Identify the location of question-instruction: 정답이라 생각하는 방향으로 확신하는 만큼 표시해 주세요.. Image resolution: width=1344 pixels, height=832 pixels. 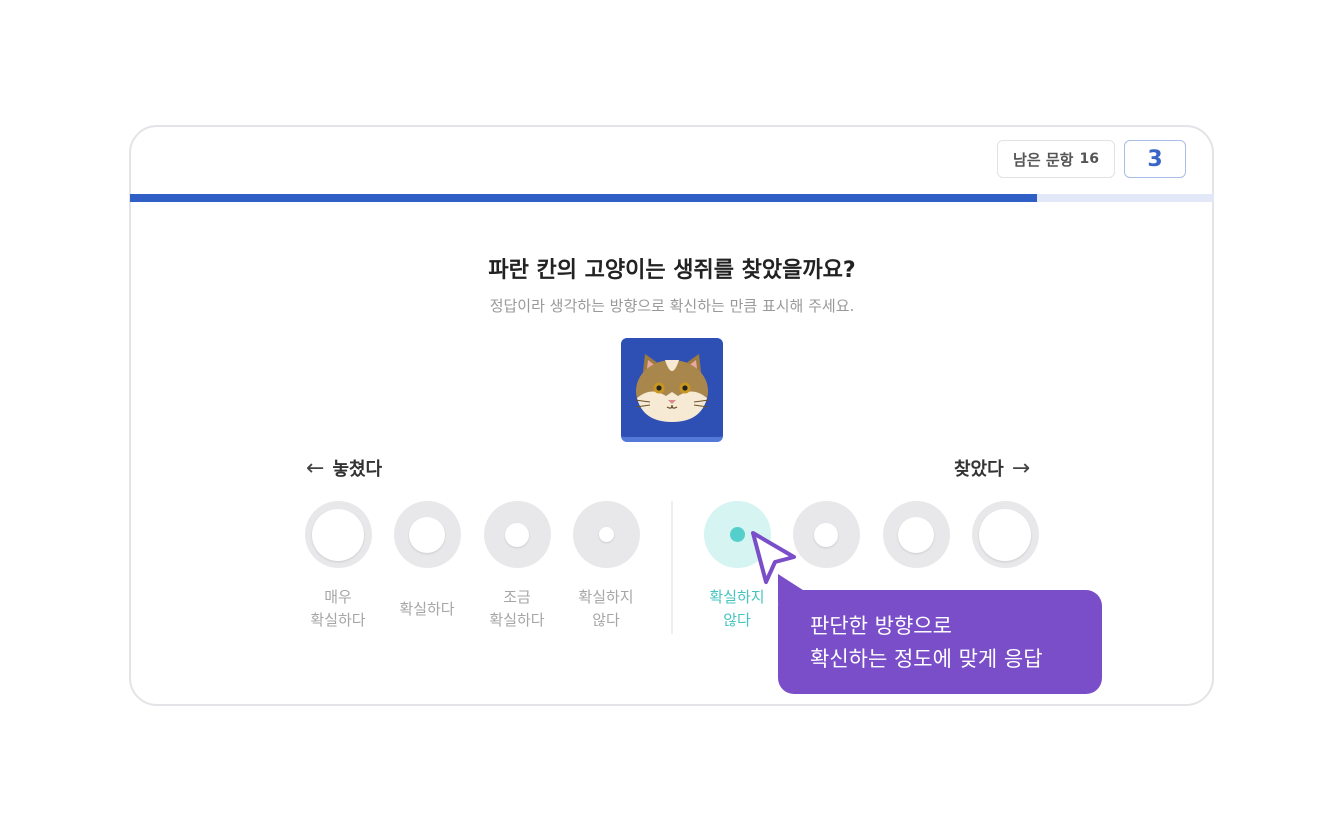
(672, 306).